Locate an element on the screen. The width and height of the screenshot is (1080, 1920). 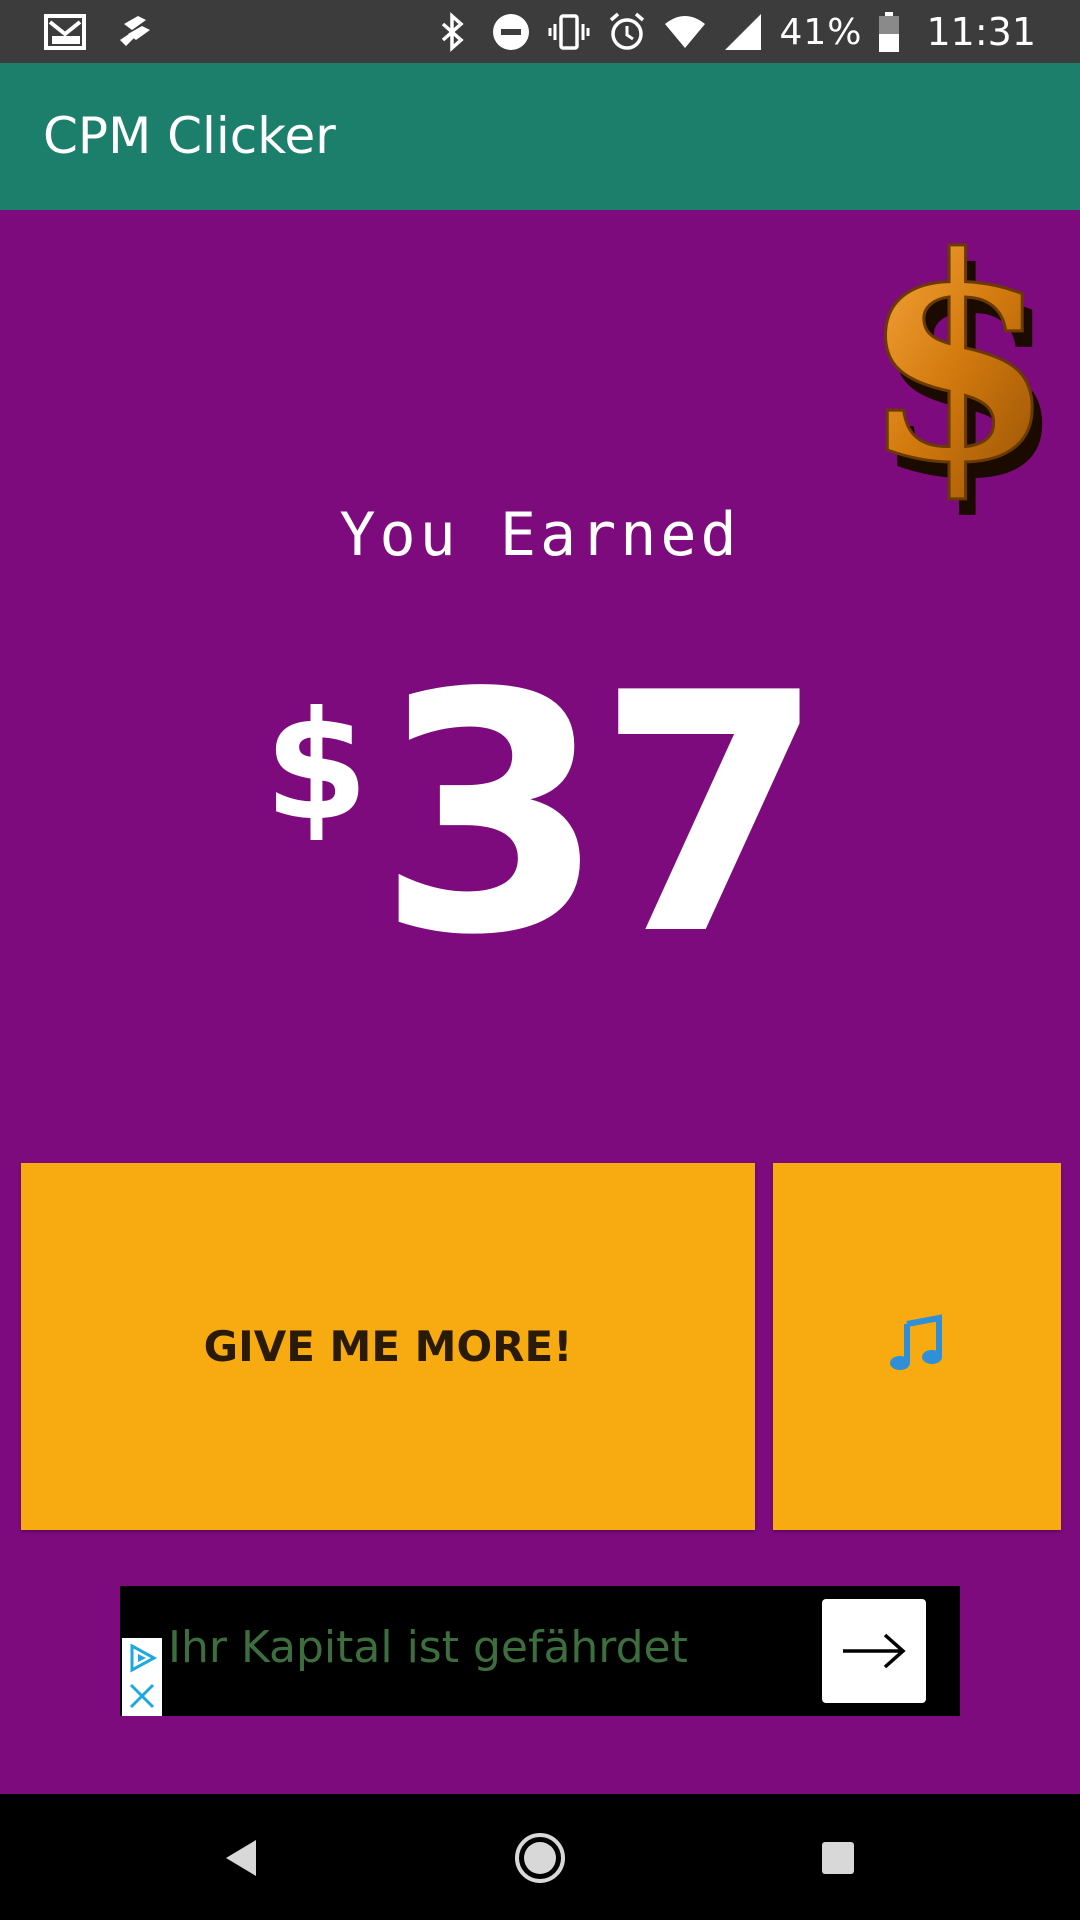
home-icon is located at coordinates (540, 1858).